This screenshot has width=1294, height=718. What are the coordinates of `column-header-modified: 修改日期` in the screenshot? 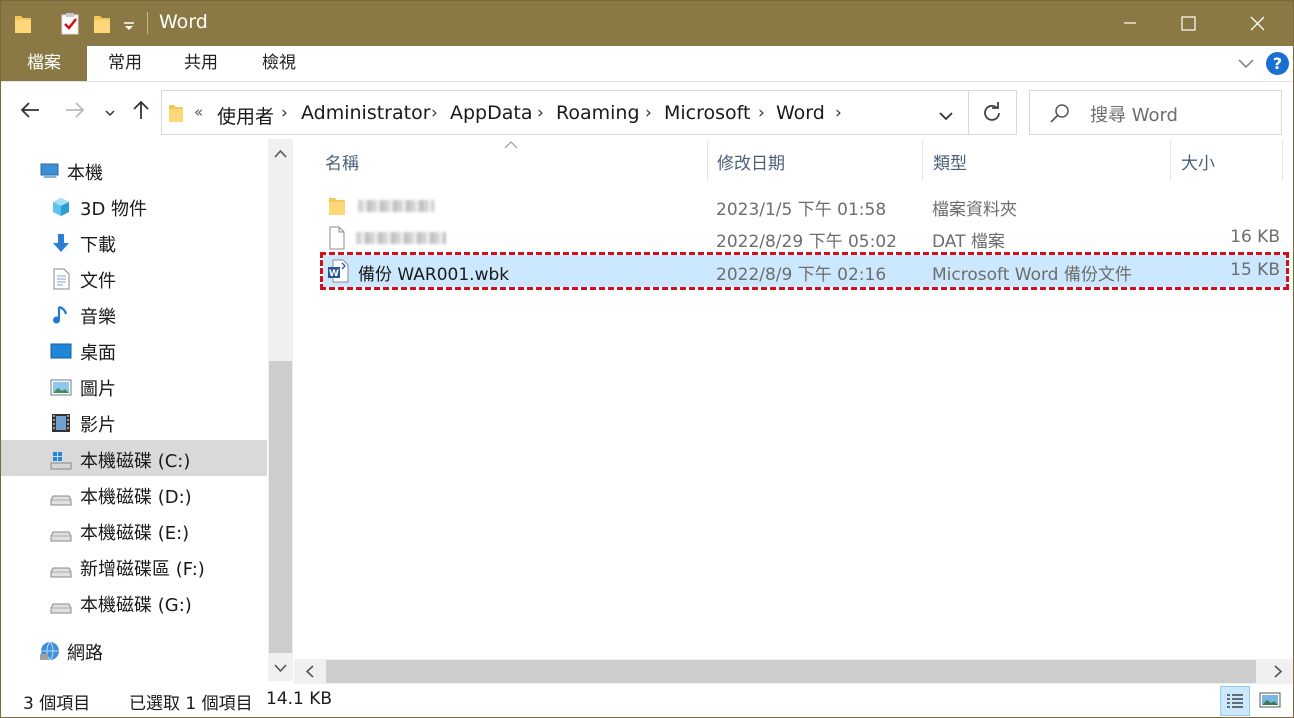 It's located at (751, 161).